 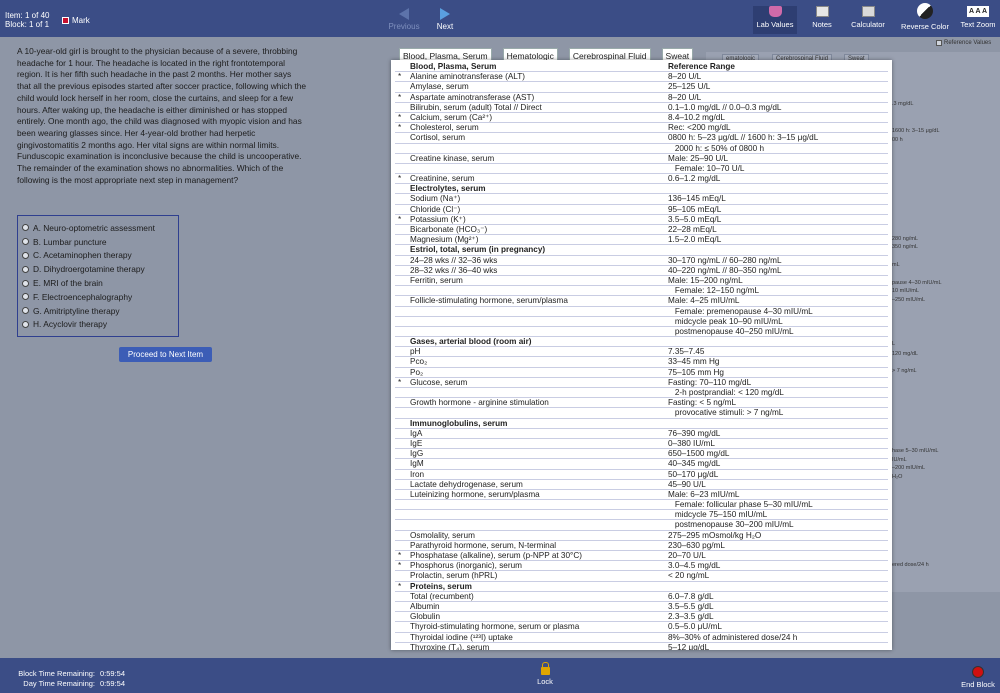 What do you see at coordinates (695, 627) in the screenshot?
I see `row-value: 0.5–5.0 μU/mL` at bounding box center [695, 627].